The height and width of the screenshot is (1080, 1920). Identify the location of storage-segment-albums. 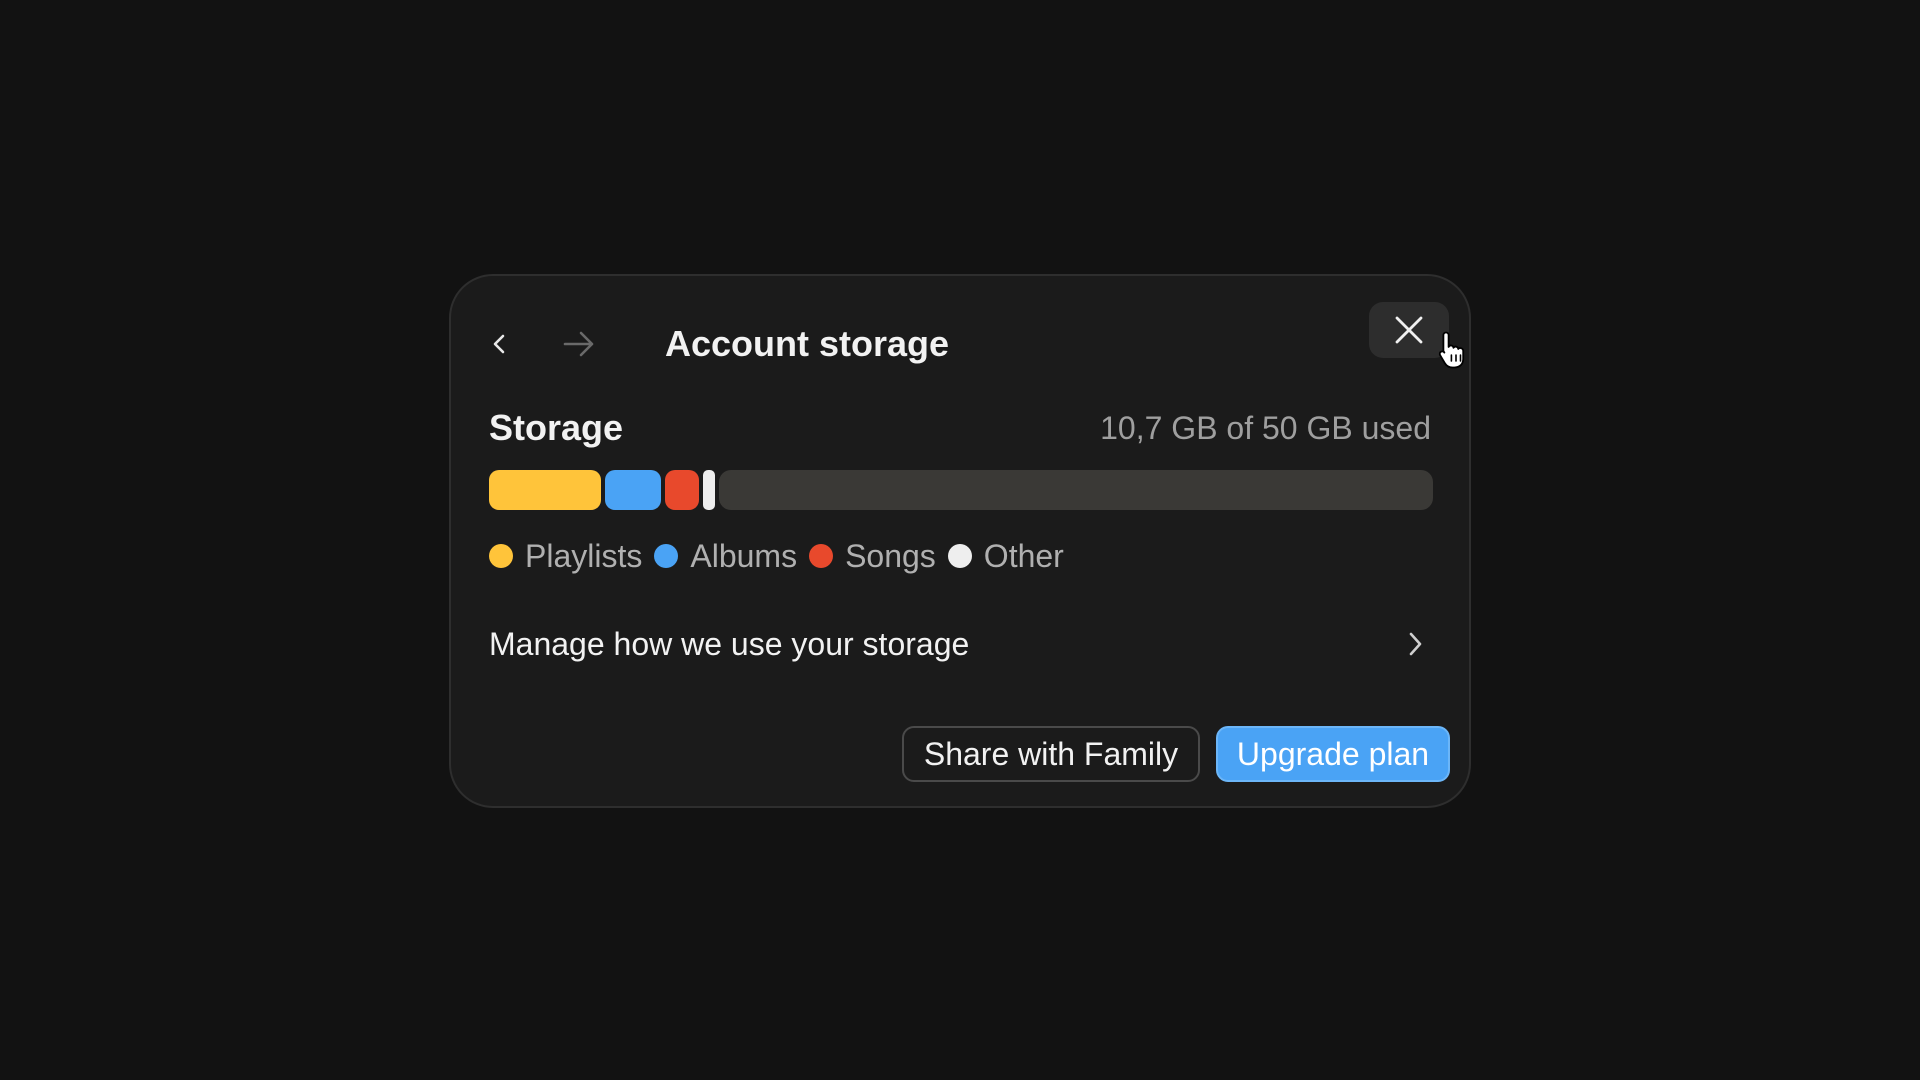
(633, 490).